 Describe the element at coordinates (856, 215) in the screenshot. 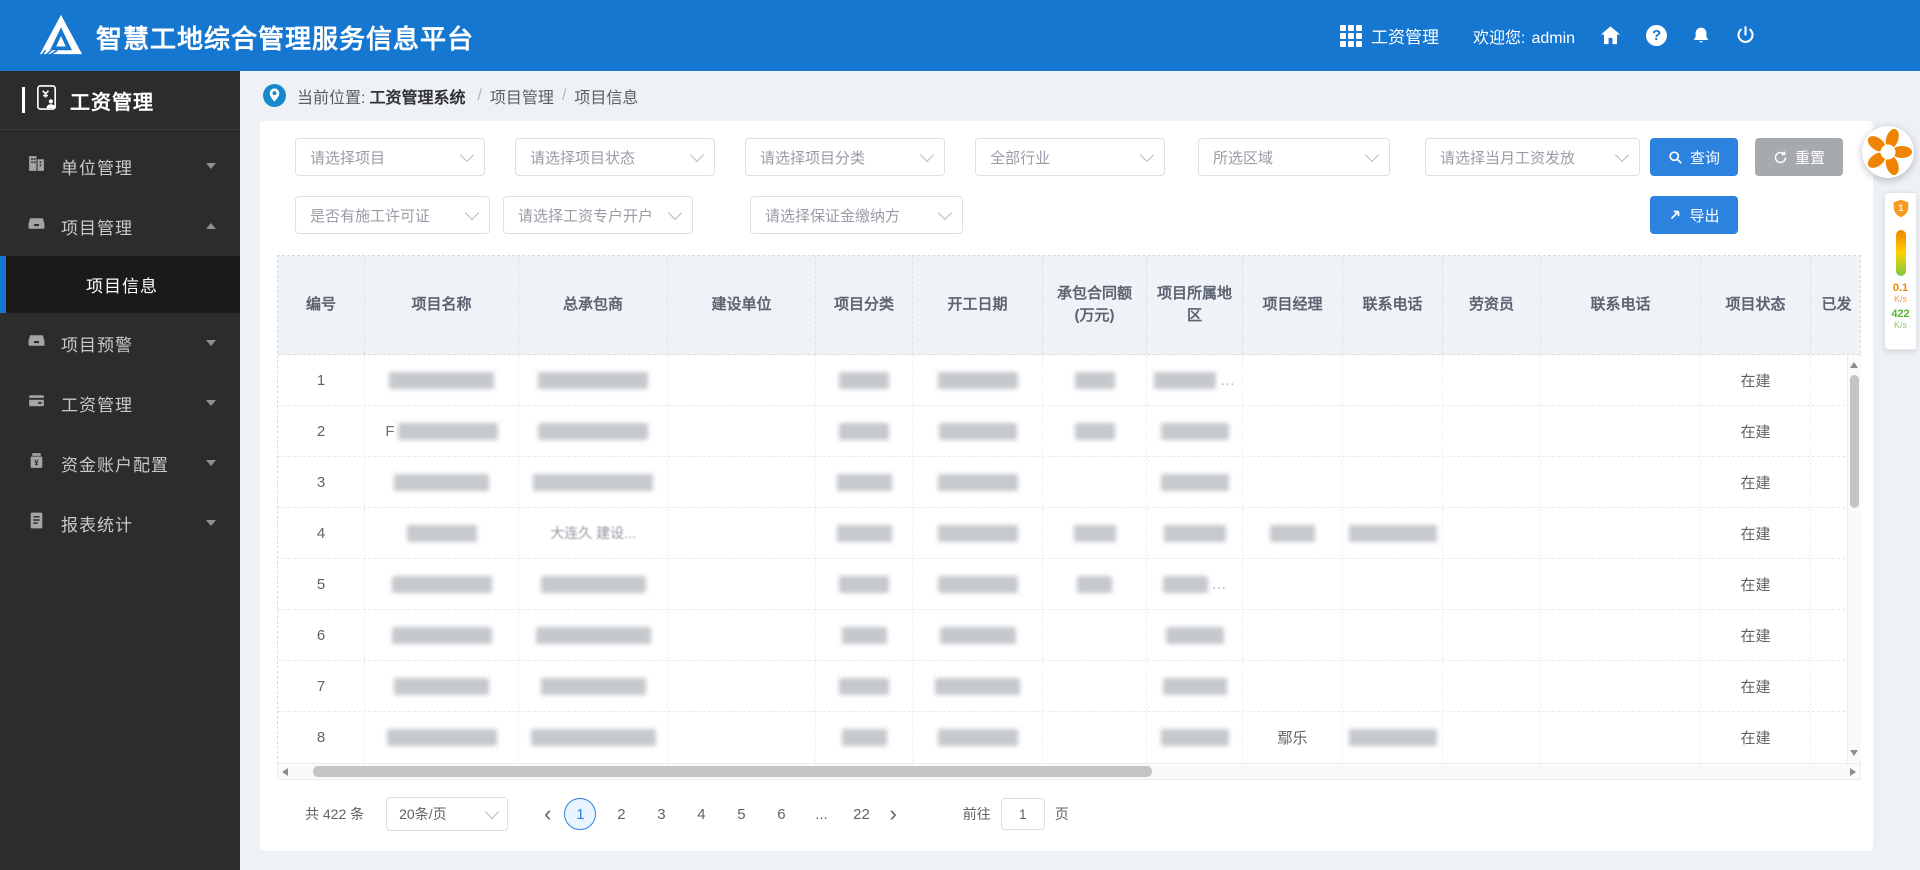

I see `select-deposit-payer: 请选择保证金缴纳方` at that location.